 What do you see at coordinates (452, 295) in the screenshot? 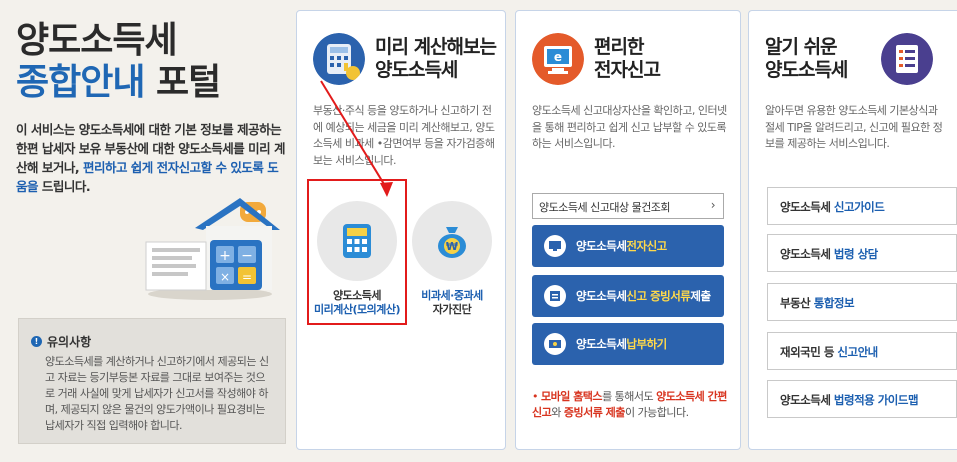
I see `self-diagnosis-label-line1: 비과세·중과세` at bounding box center [452, 295].